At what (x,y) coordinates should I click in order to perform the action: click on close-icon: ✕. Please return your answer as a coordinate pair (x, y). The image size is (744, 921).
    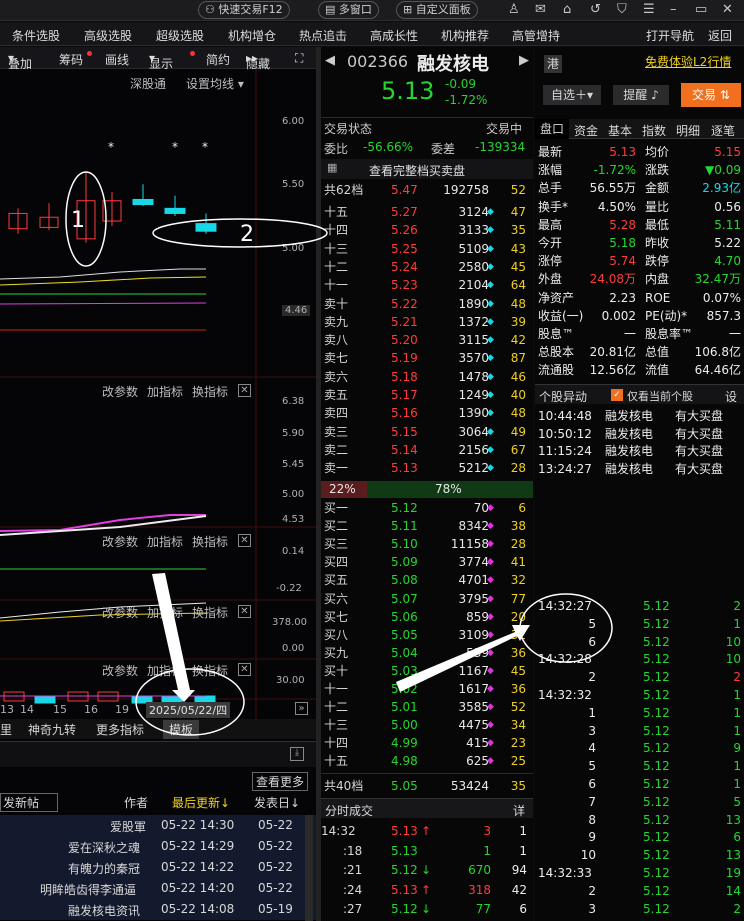
    Looking at the image, I should click on (727, 10).